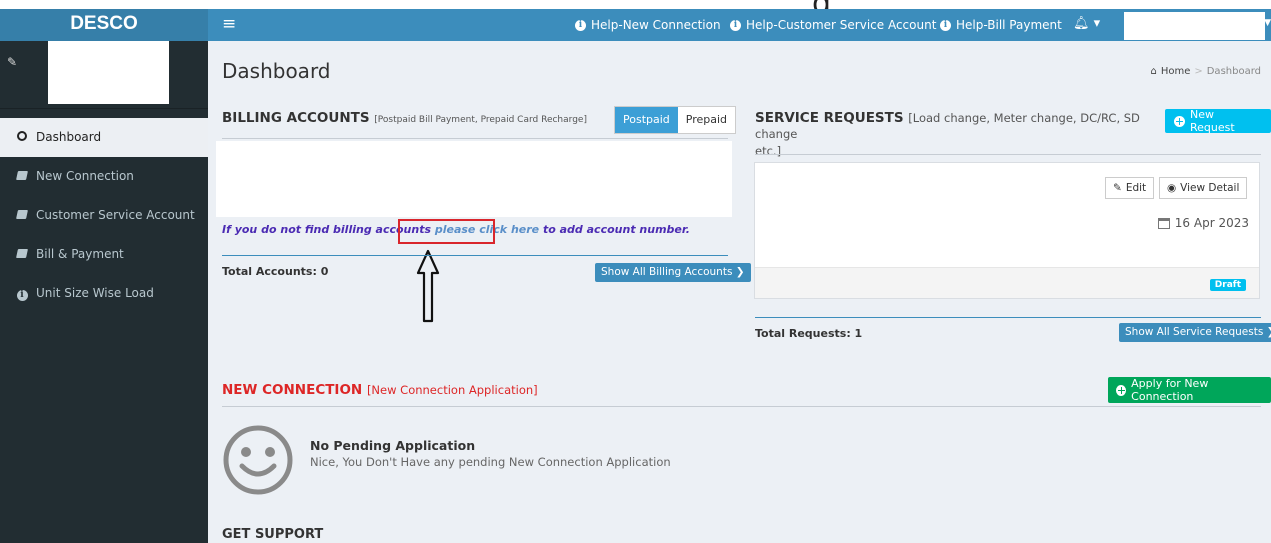 The width and height of the screenshot is (1271, 543). Describe the element at coordinates (648, 25) in the screenshot. I see `nav-help-new-connection: i Help-New Connection` at that location.